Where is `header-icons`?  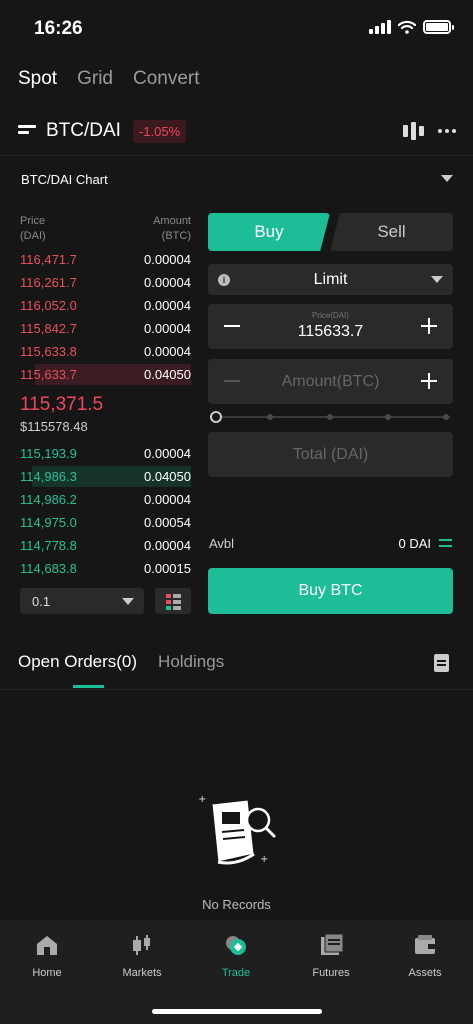 header-icons is located at coordinates (429, 131).